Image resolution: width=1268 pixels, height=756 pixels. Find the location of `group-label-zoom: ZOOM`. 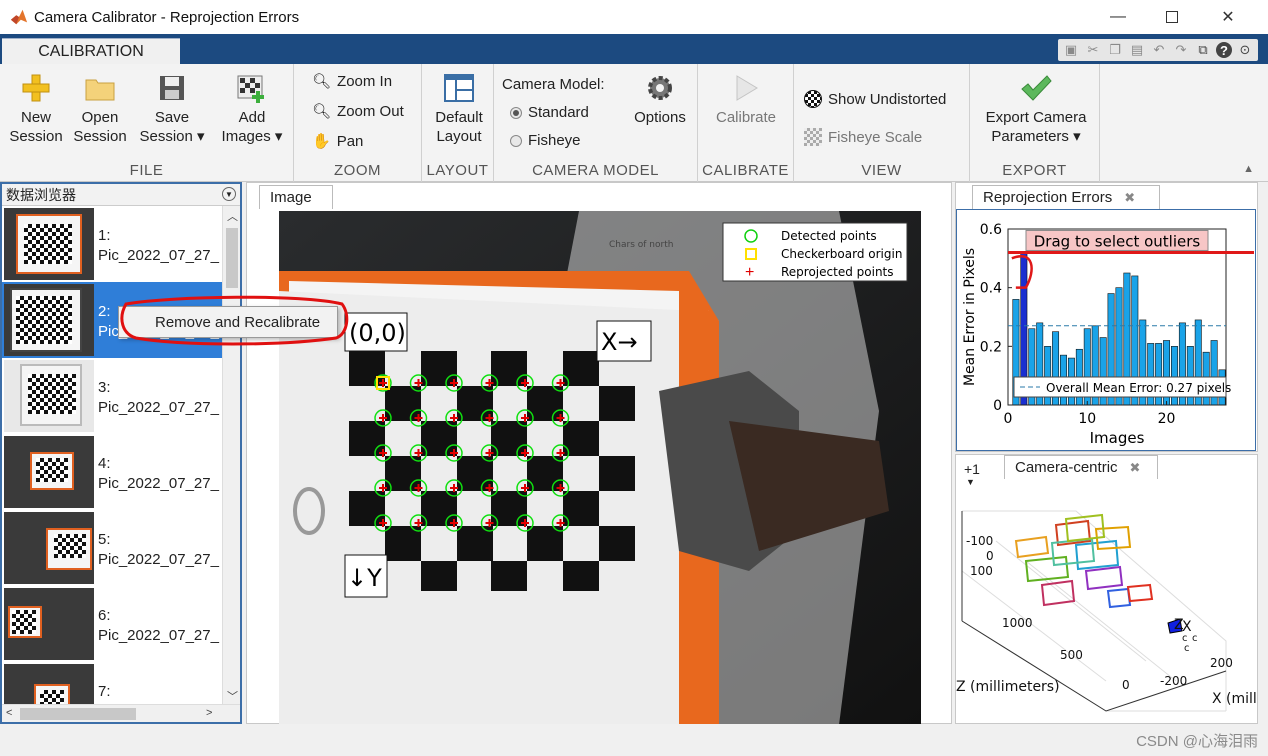

group-label-zoom: ZOOM is located at coordinates (357, 170).